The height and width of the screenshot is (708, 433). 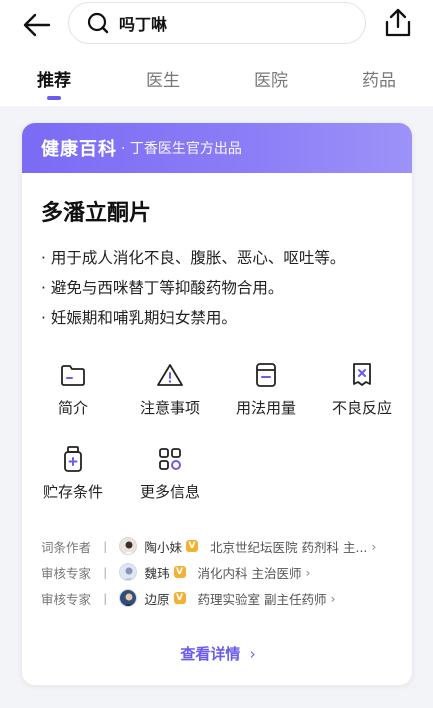 I want to click on folder-icon, so click(x=73, y=375).